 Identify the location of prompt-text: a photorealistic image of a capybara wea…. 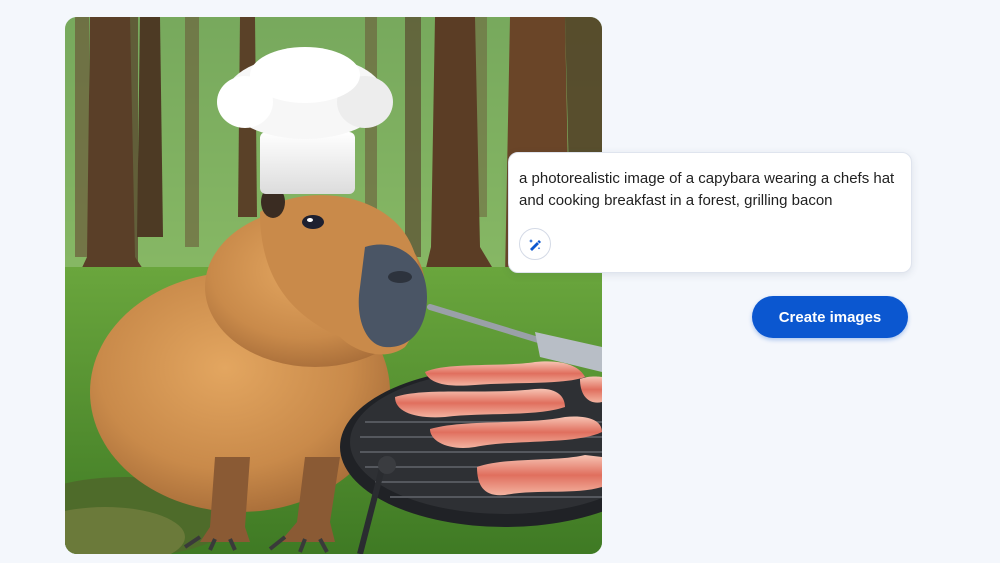
(709, 190).